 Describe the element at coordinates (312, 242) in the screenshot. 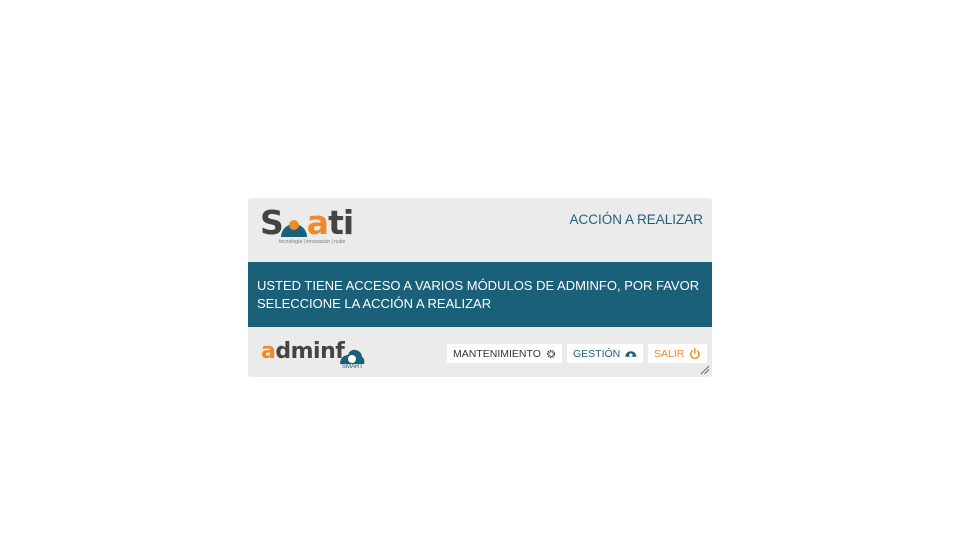

I see `solati-tagline: tecnología | innovación | nube` at that location.